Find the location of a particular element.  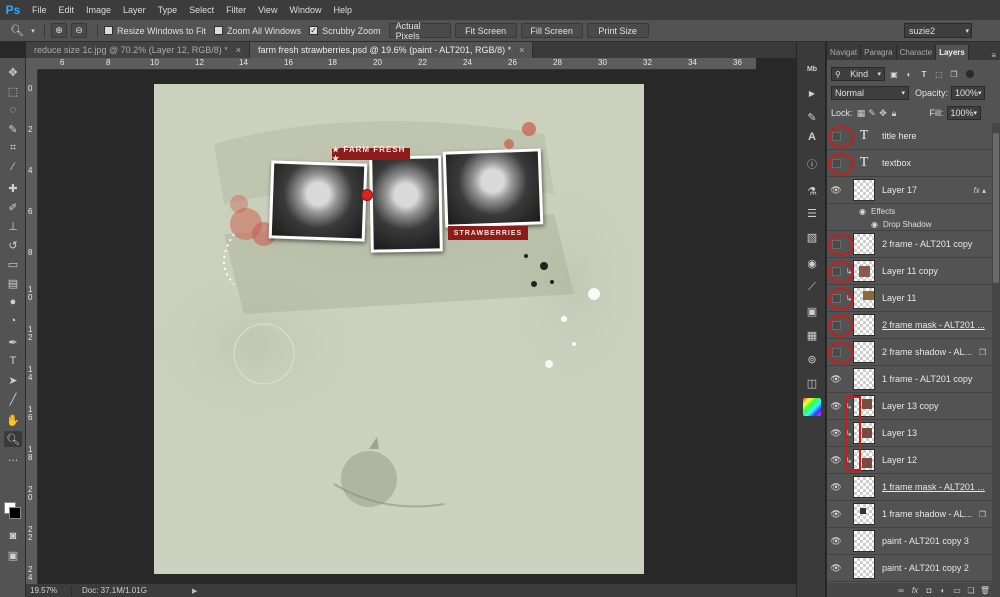

zoom-all-windows-checkbox: Zoom All Windows is located at coordinates (257, 31).